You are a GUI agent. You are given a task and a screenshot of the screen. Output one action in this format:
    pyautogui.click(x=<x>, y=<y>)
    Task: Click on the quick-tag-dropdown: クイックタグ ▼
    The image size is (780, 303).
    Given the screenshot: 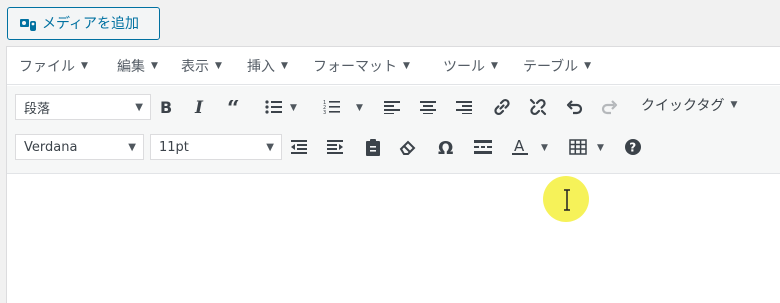 What is the action you would take?
    pyautogui.click(x=689, y=105)
    